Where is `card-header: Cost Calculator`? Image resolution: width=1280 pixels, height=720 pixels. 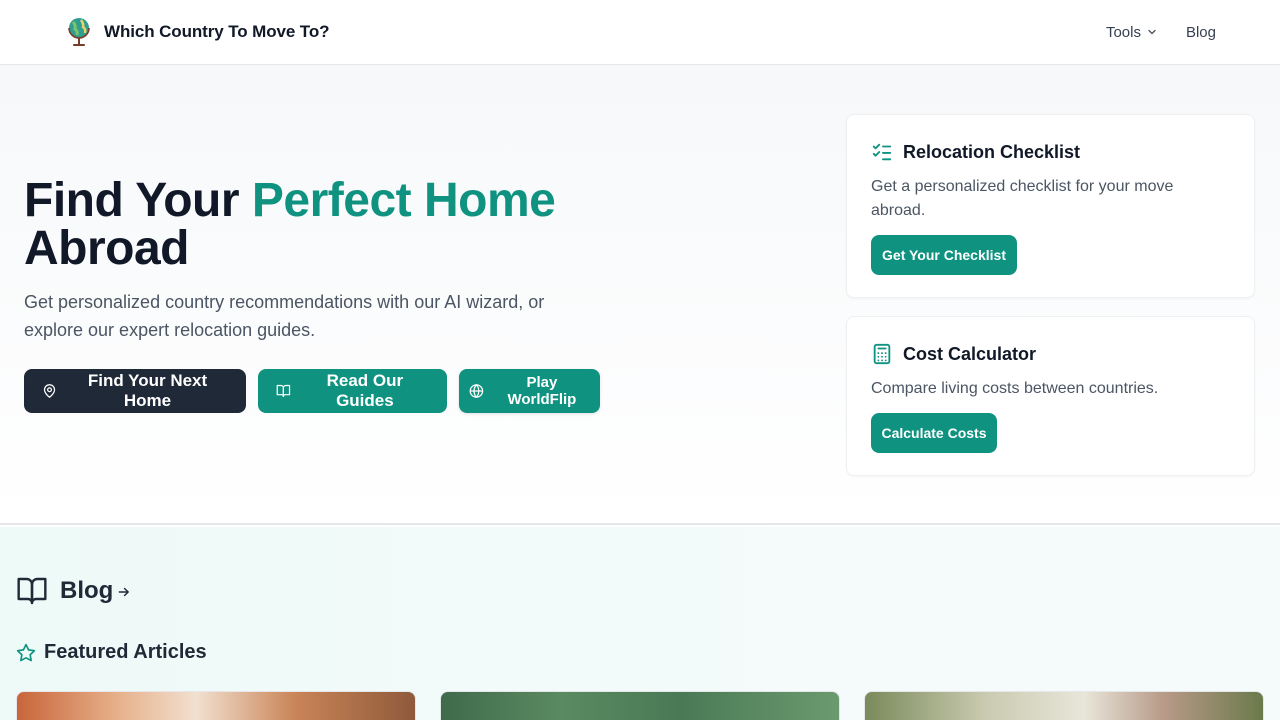
card-header: Cost Calculator is located at coordinates (953, 354).